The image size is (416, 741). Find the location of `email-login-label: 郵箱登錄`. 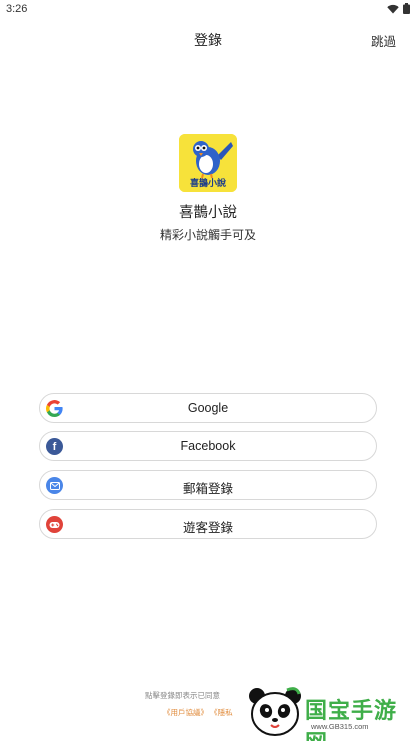

email-login-label: 郵箱登錄 is located at coordinates (207, 489).